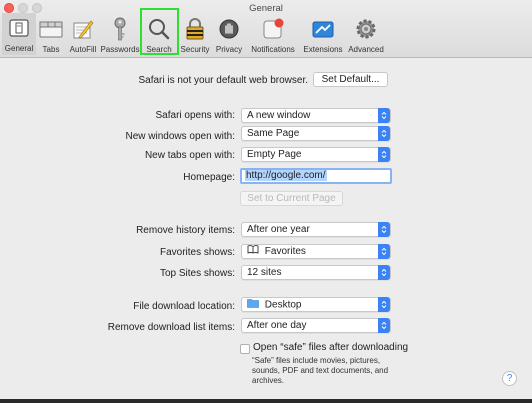  Describe the element at coordinates (223, 80) in the screenshot. I see `default-browser-message: Safari is not your default web browser.` at that location.